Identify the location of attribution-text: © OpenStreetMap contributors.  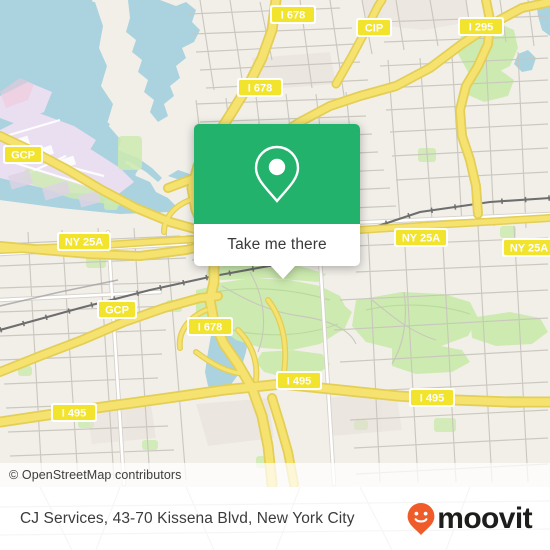
(95, 475).